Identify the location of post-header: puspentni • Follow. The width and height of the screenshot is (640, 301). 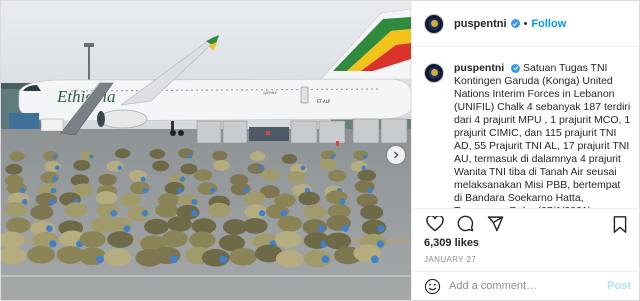
(525, 24).